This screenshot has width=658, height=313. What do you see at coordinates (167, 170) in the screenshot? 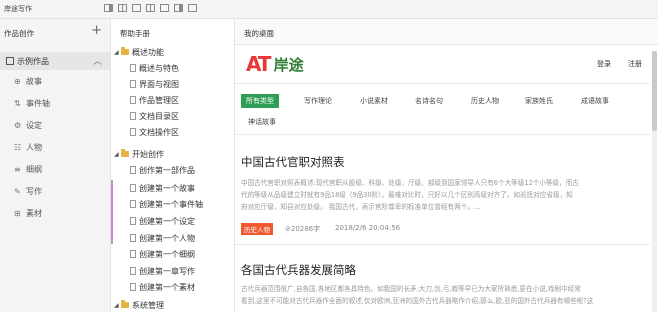
I see `tree-label: 创作第一部作品` at bounding box center [167, 170].